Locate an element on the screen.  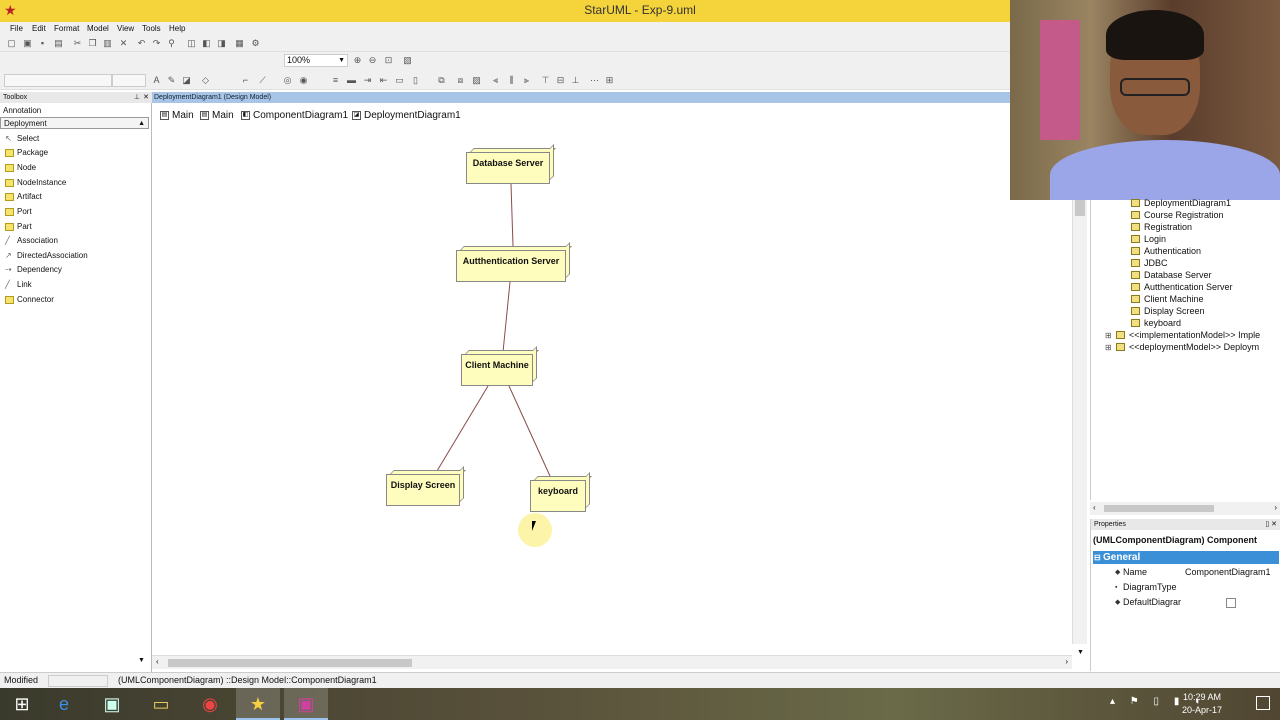
font-family-combo is located at coordinates (58, 80).